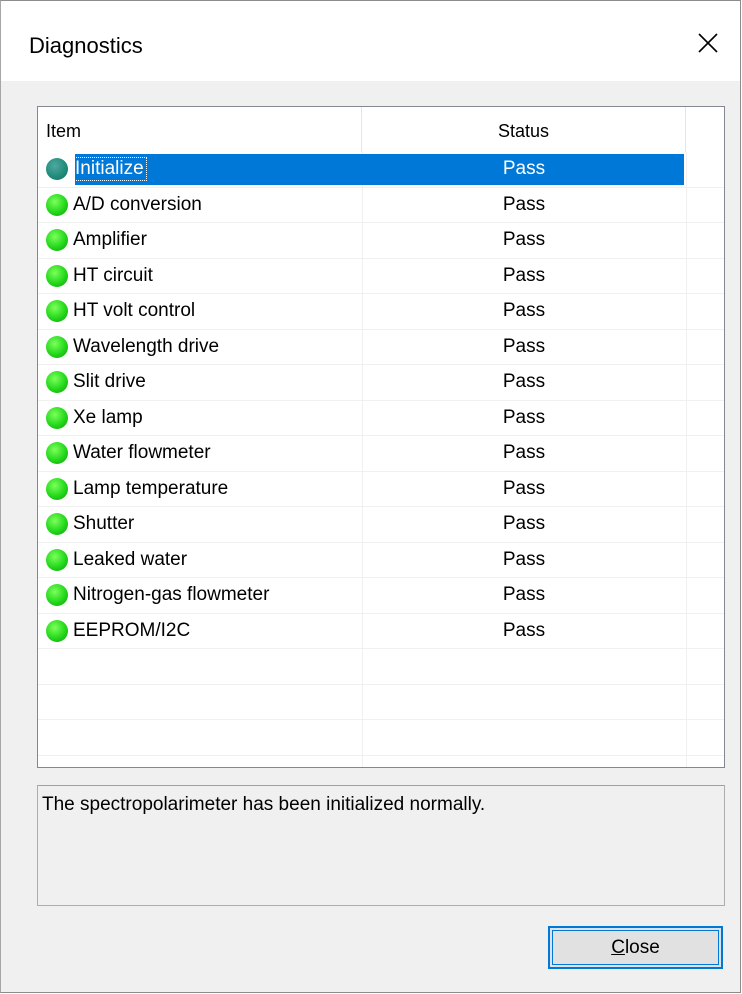 This screenshot has width=742, height=994. I want to click on item-cell: Amplifier, so click(96, 240).